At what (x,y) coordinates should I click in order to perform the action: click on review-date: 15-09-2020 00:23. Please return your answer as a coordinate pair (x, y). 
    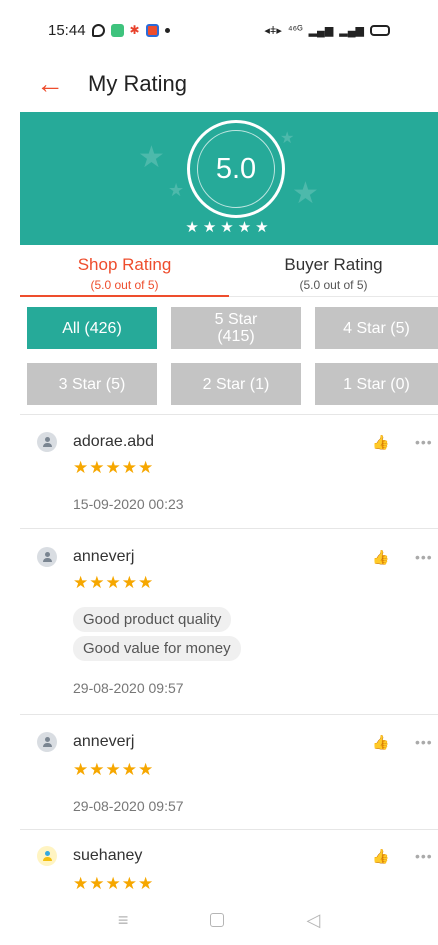
    Looking at the image, I should click on (128, 504).